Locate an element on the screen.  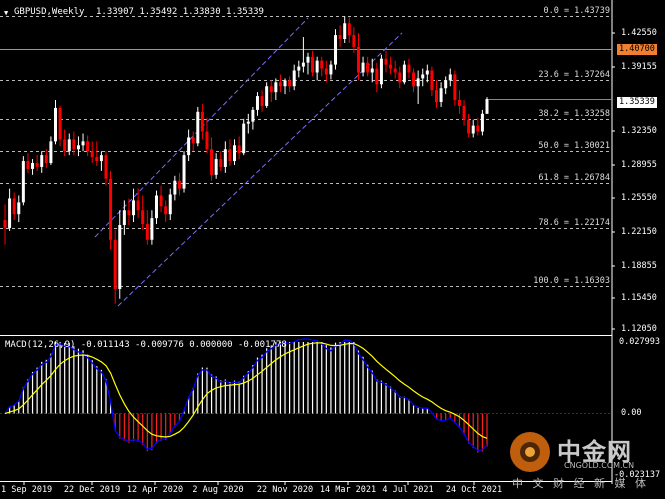
time-axis-label: 4 Jul 2021 is located at coordinates (408, 490).